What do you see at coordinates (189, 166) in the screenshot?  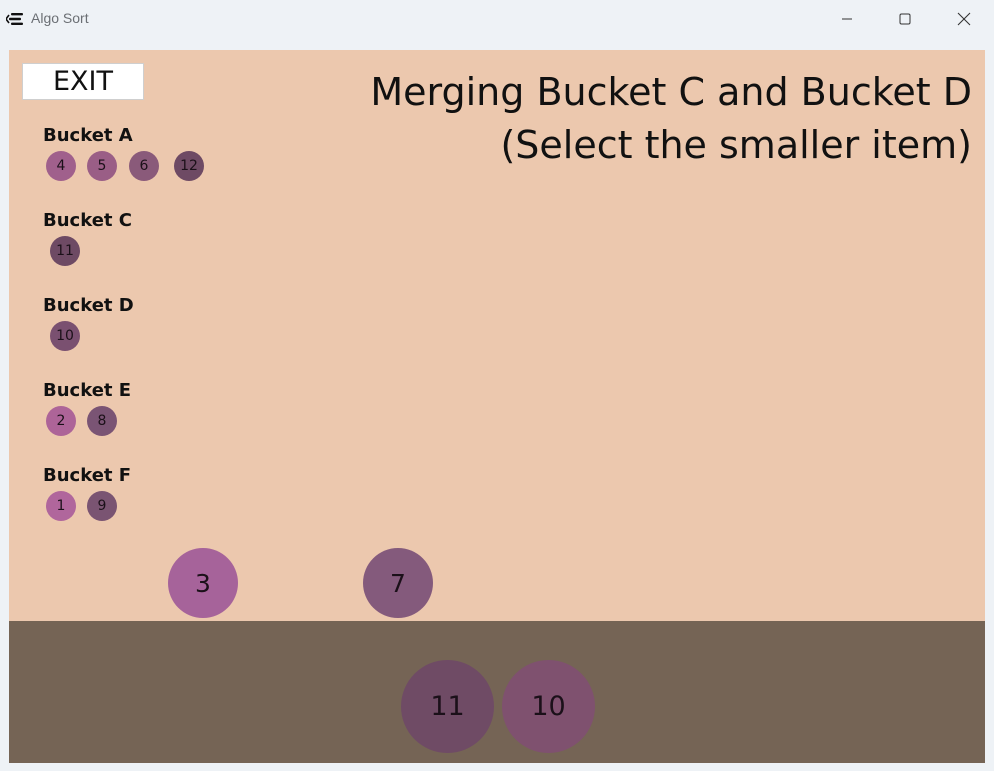 I see `bucket-a-item: 12` at bounding box center [189, 166].